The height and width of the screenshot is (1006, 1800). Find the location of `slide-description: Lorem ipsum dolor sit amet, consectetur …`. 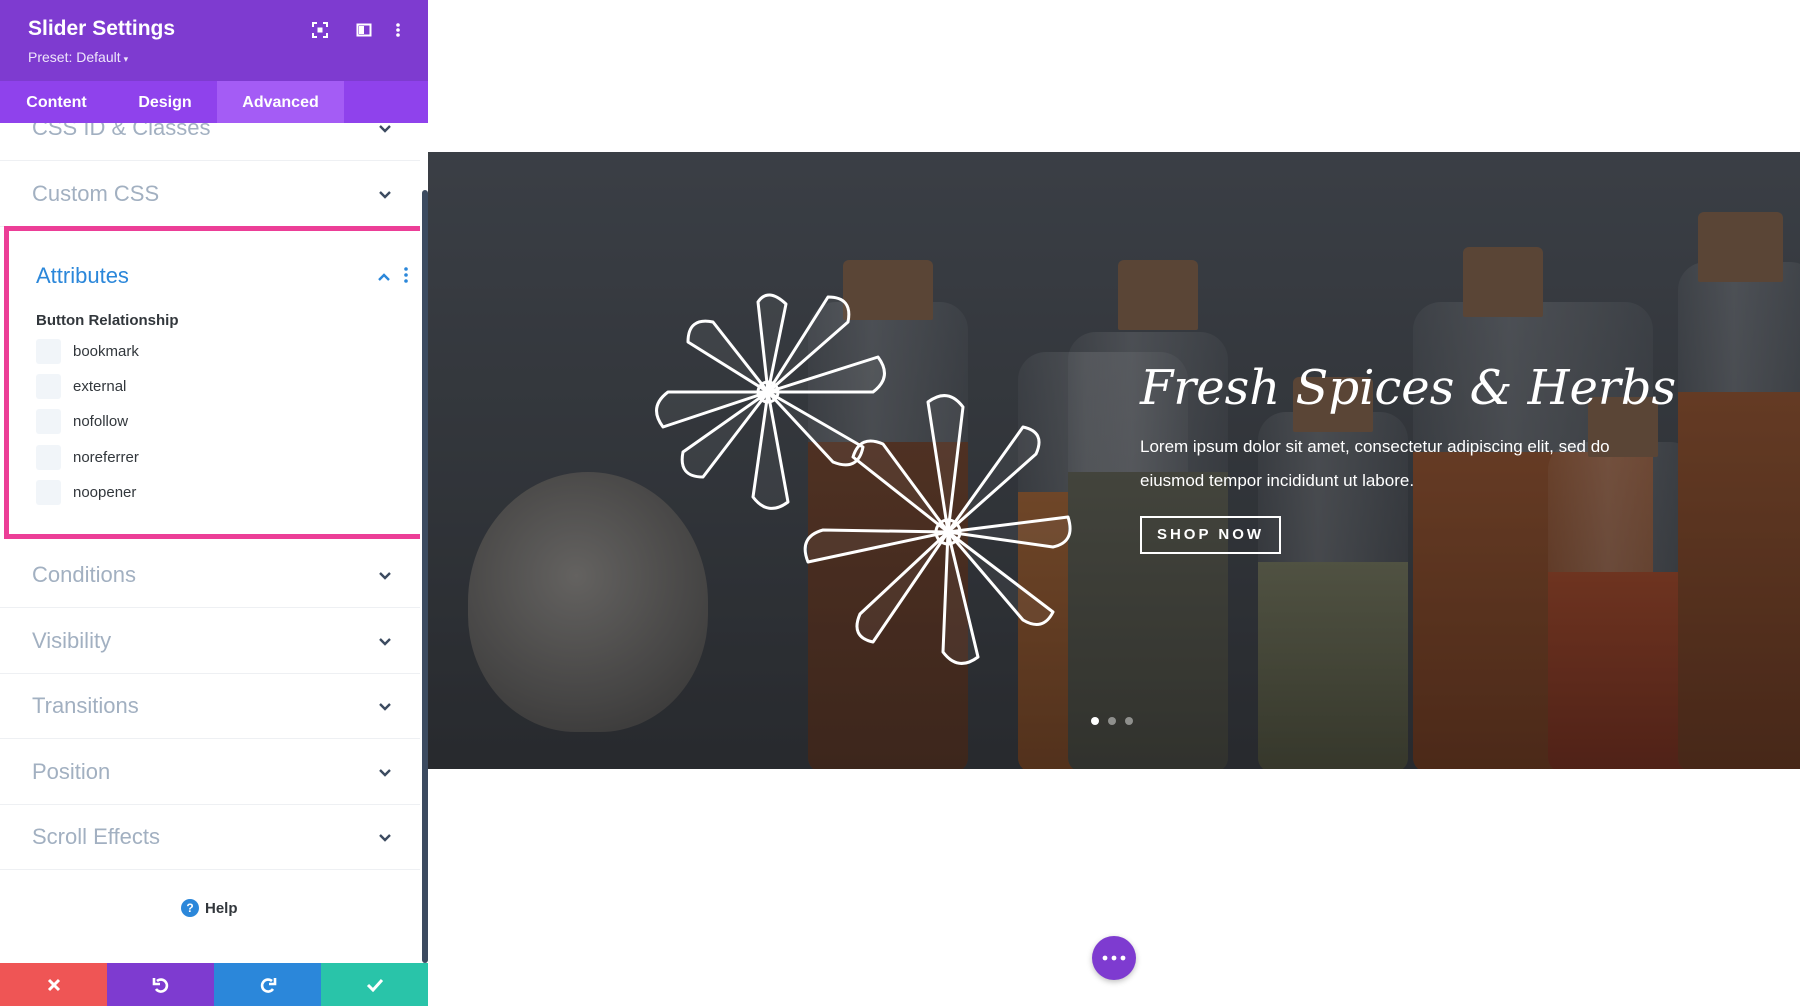

slide-description: Lorem ipsum dolor sit amet, consectetur … is located at coordinates (1375, 463).